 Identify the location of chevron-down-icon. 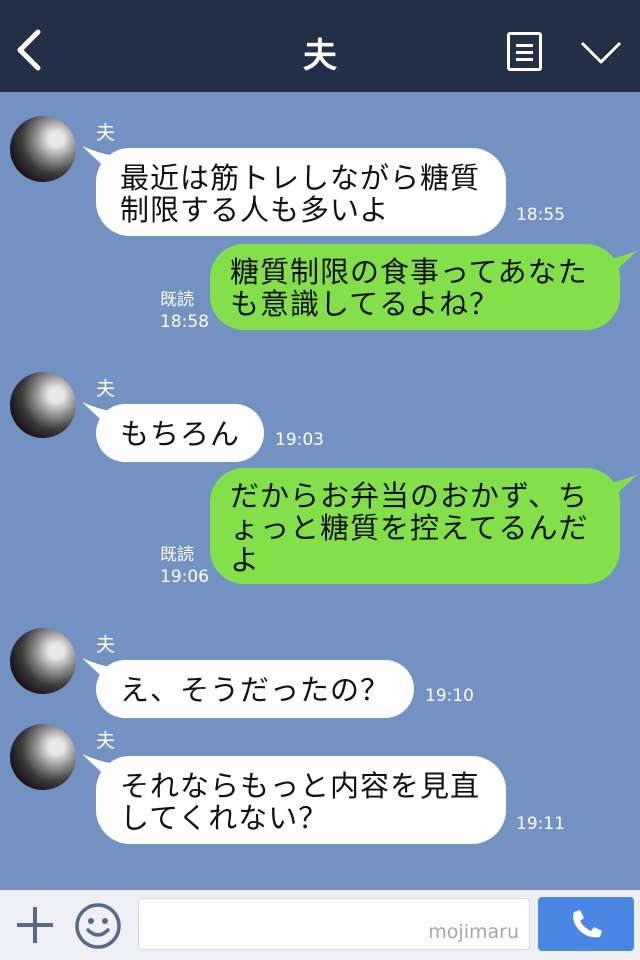
(601, 53).